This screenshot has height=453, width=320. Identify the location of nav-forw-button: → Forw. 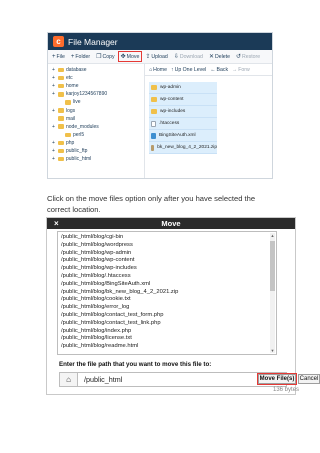
(241, 70).